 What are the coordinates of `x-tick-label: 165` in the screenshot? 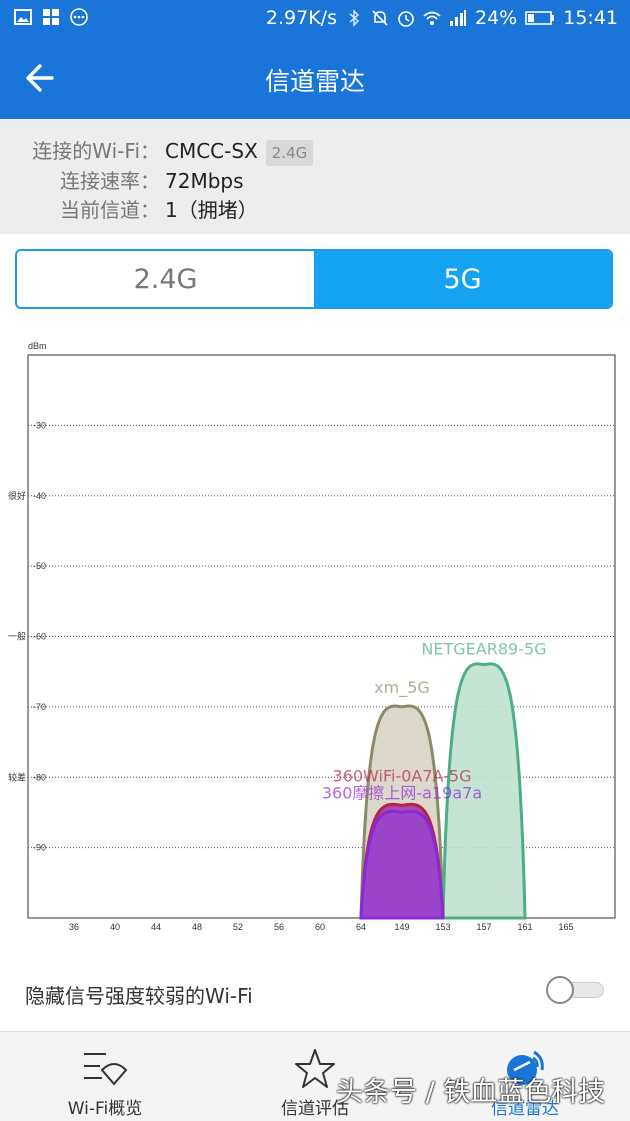 It's located at (565, 927).